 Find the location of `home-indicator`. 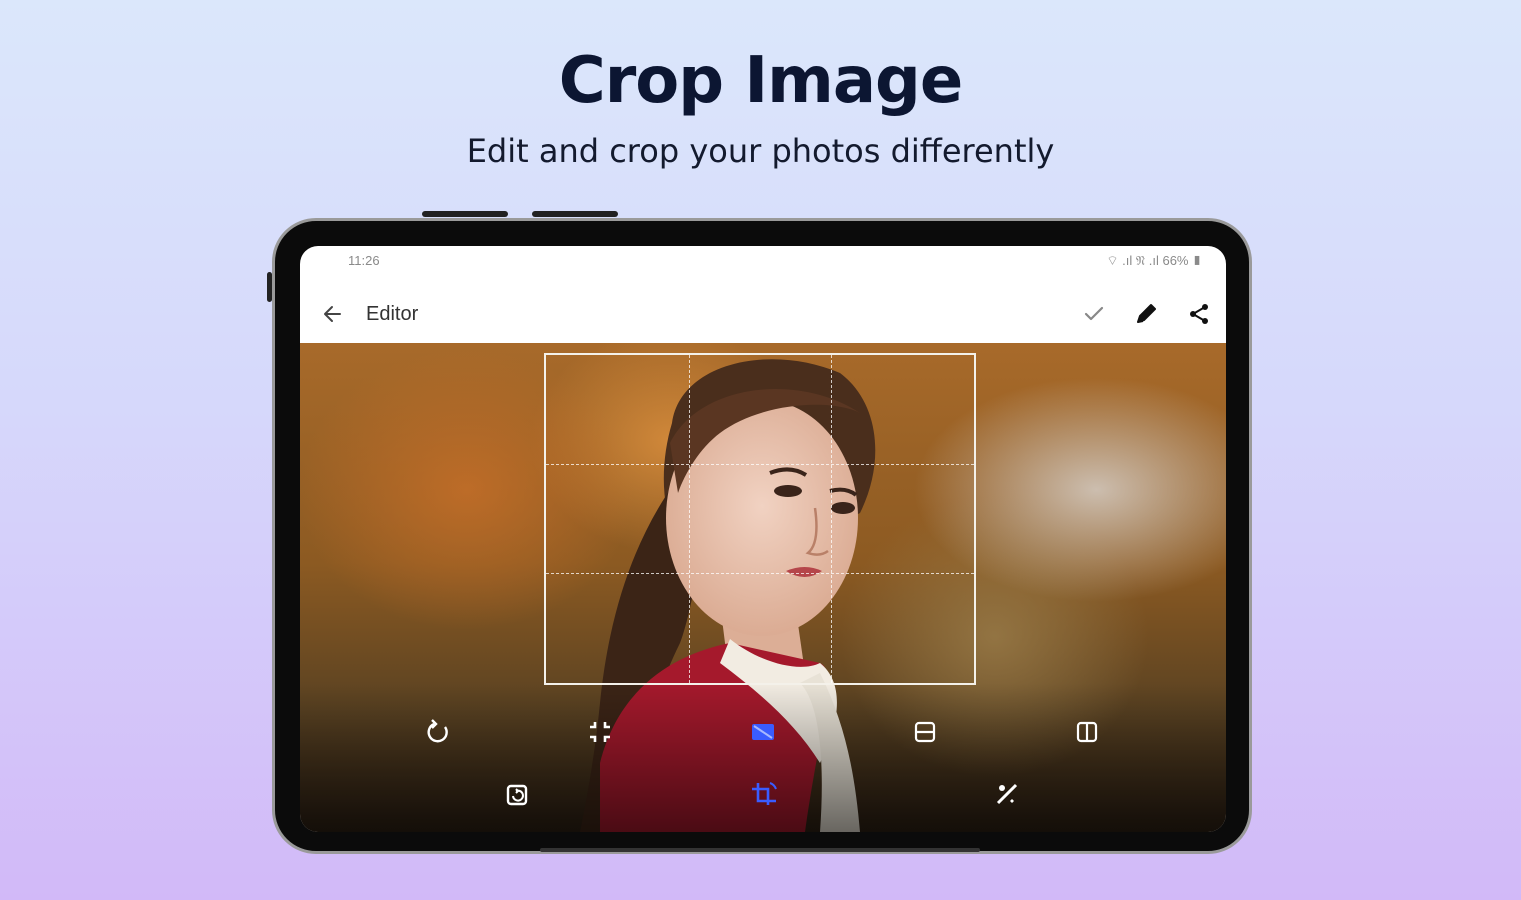

home-indicator is located at coordinates (760, 850).